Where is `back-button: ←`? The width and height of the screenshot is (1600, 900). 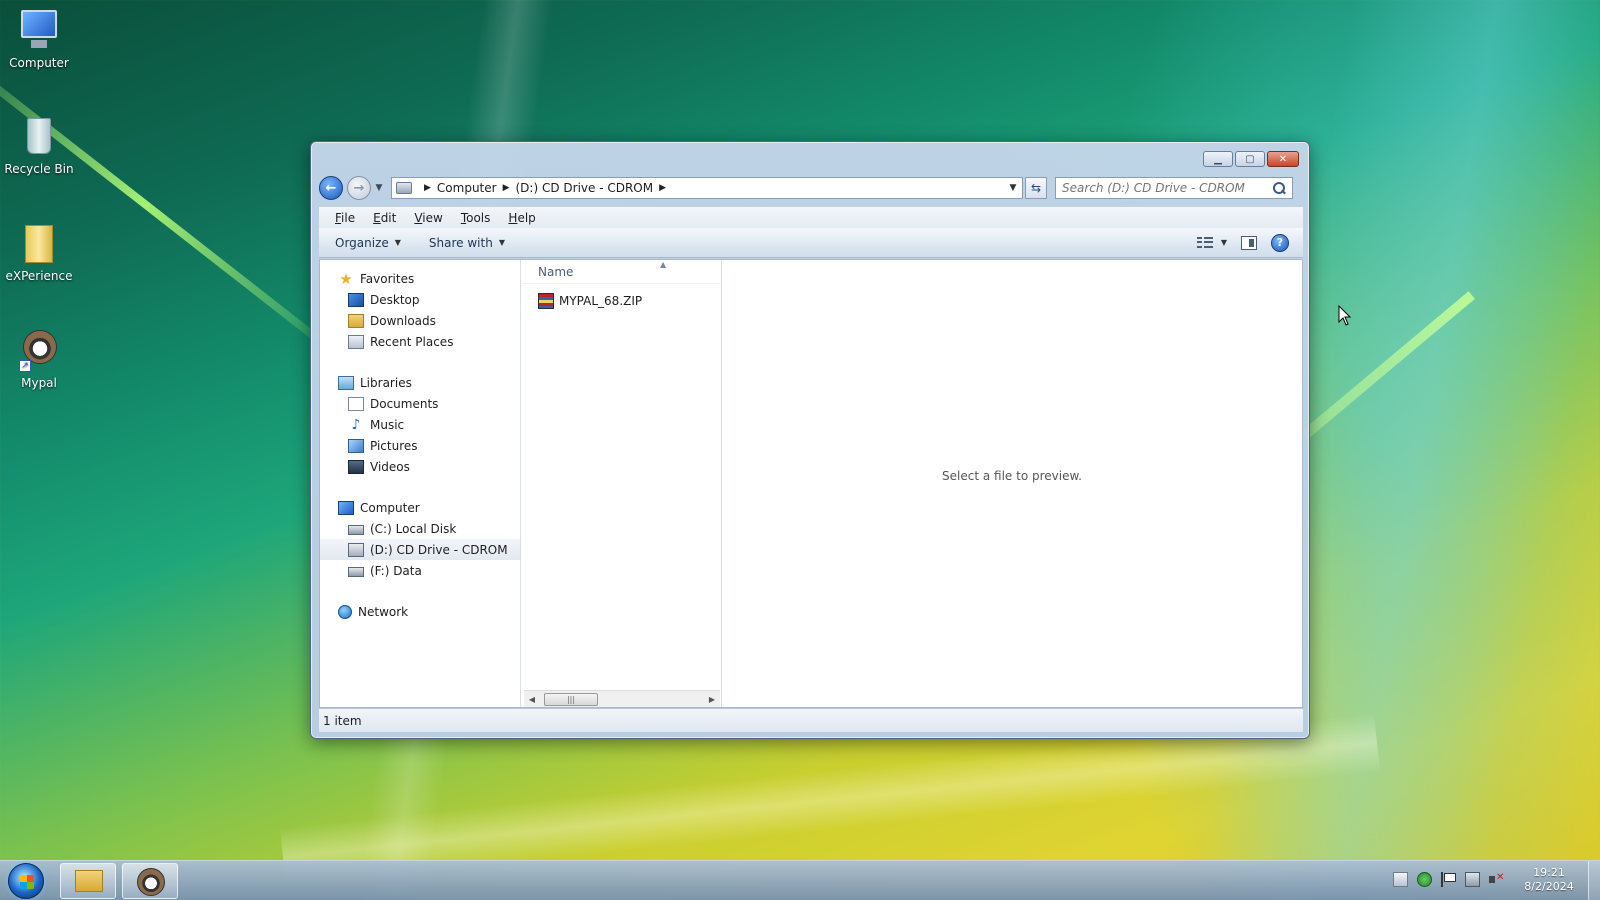
back-button: ← is located at coordinates (331, 188).